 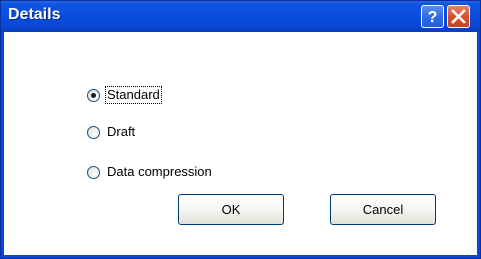 I want to click on option-data-compression: Data compression, so click(x=150, y=172).